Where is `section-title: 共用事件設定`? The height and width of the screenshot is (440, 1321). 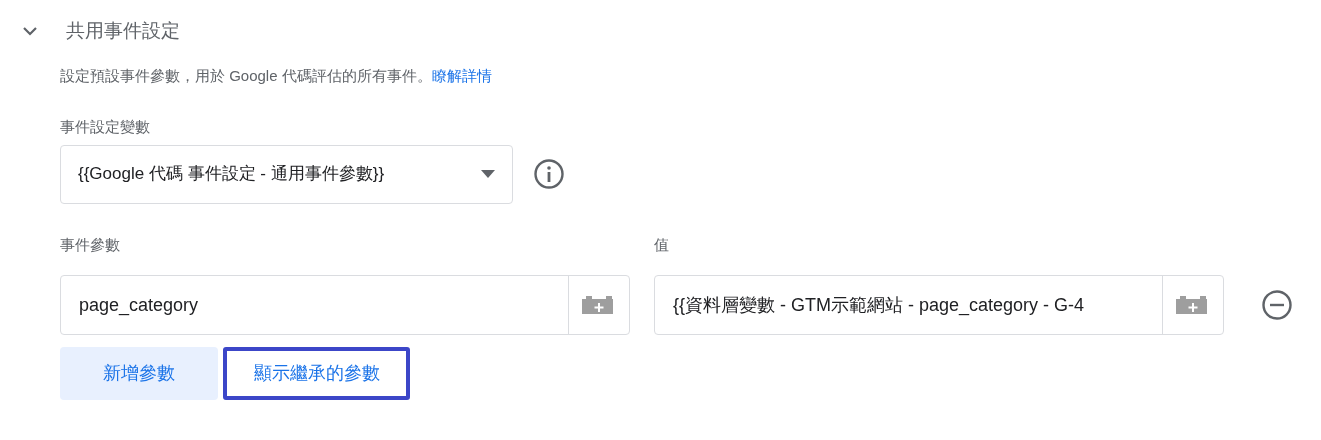 section-title: 共用事件設定 is located at coordinates (123, 30).